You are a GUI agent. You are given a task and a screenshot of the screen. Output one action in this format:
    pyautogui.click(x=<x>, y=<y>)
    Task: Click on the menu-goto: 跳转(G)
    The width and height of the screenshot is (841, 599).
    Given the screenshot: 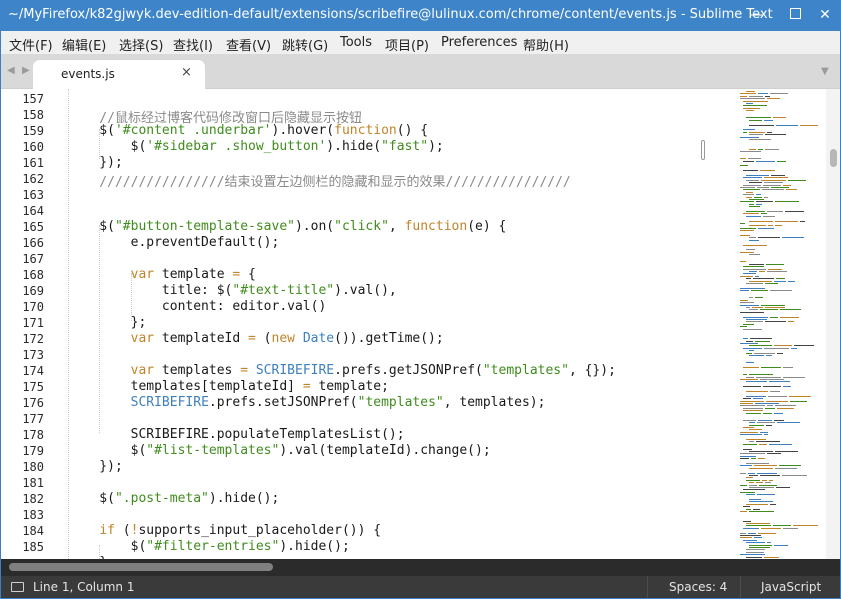 What is the action you would take?
    pyautogui.click(x=305, y=44)
    